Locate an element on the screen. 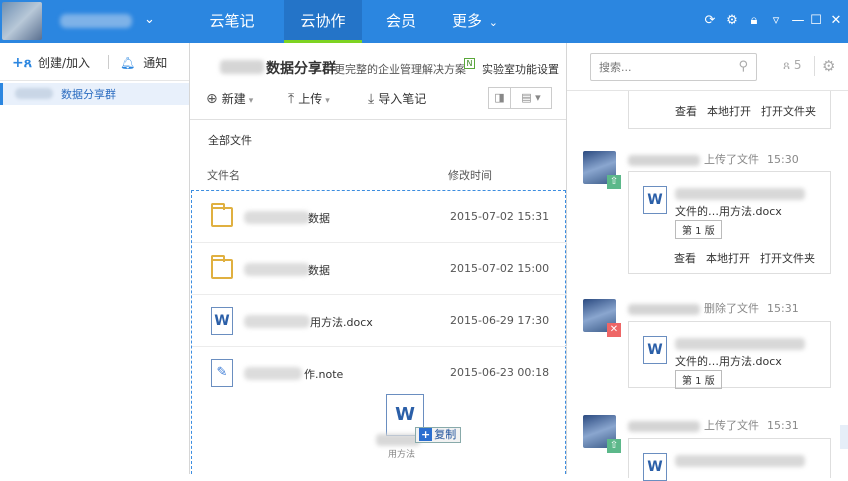 This screenshot has height=481, width=848. lab-settings-link: 实验室功能设置 is located at coordinates (520, 69).